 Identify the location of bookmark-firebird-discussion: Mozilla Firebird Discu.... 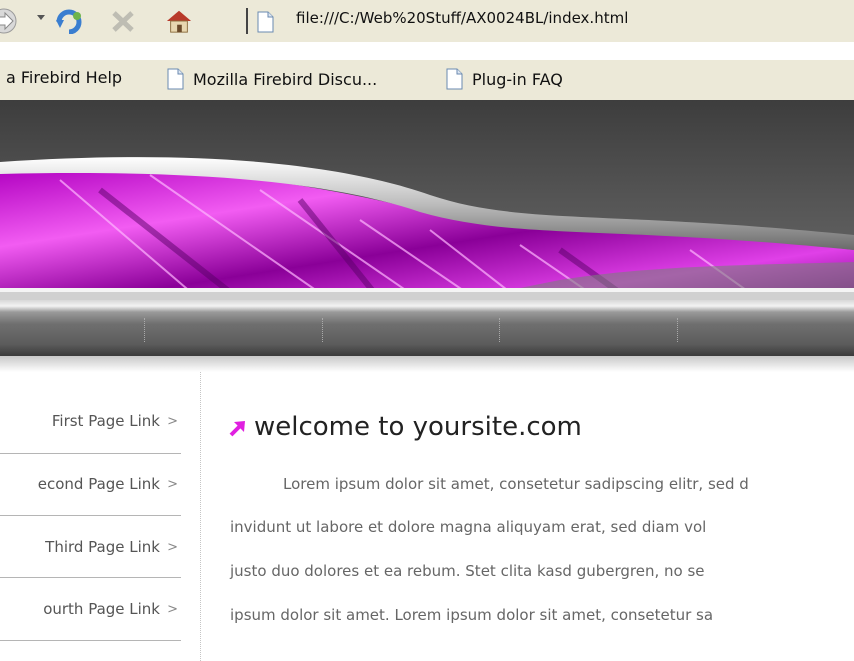
(271, 79).